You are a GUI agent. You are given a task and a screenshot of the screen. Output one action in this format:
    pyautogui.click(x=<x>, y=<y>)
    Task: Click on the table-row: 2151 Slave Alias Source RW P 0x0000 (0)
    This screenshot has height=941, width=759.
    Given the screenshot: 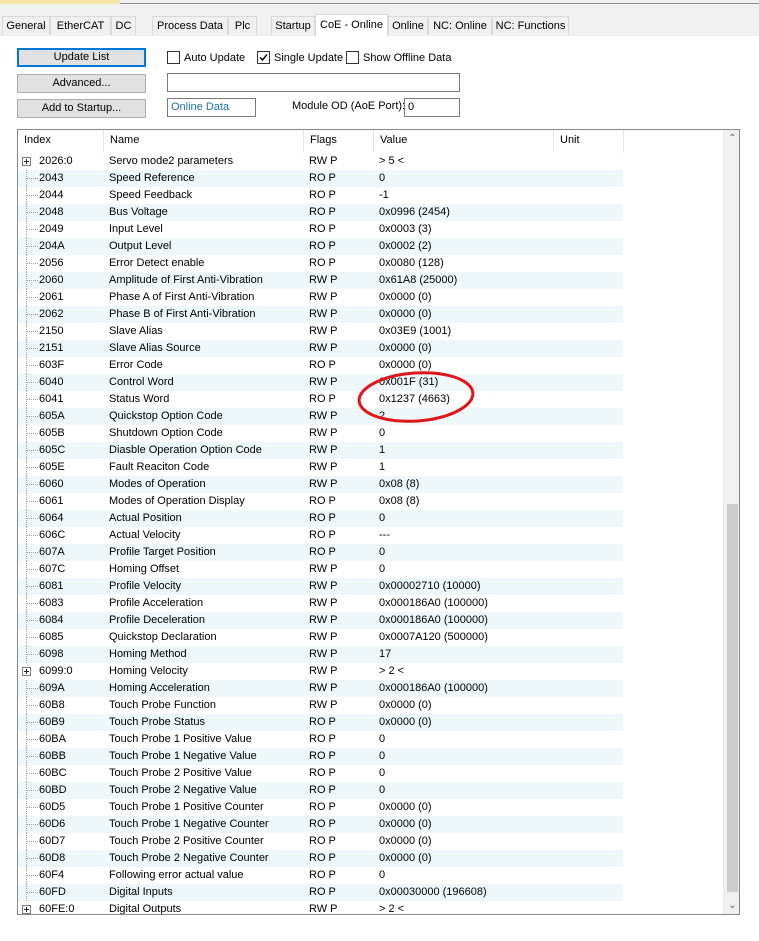 What is the action you would take?
    pyautogui.click(x=370, y=348)
    